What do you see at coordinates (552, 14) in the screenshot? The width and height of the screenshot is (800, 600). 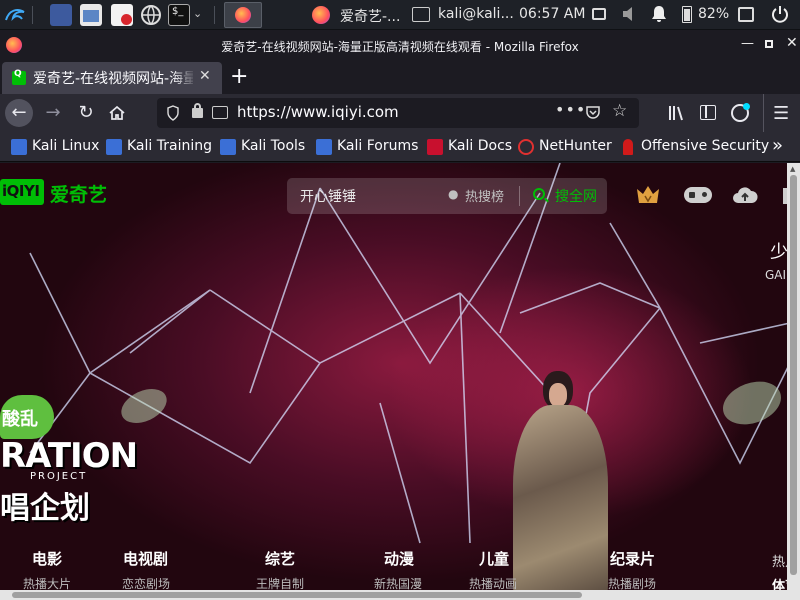 I see `clock: 06:57 AM` at bounding box center [552, 14].